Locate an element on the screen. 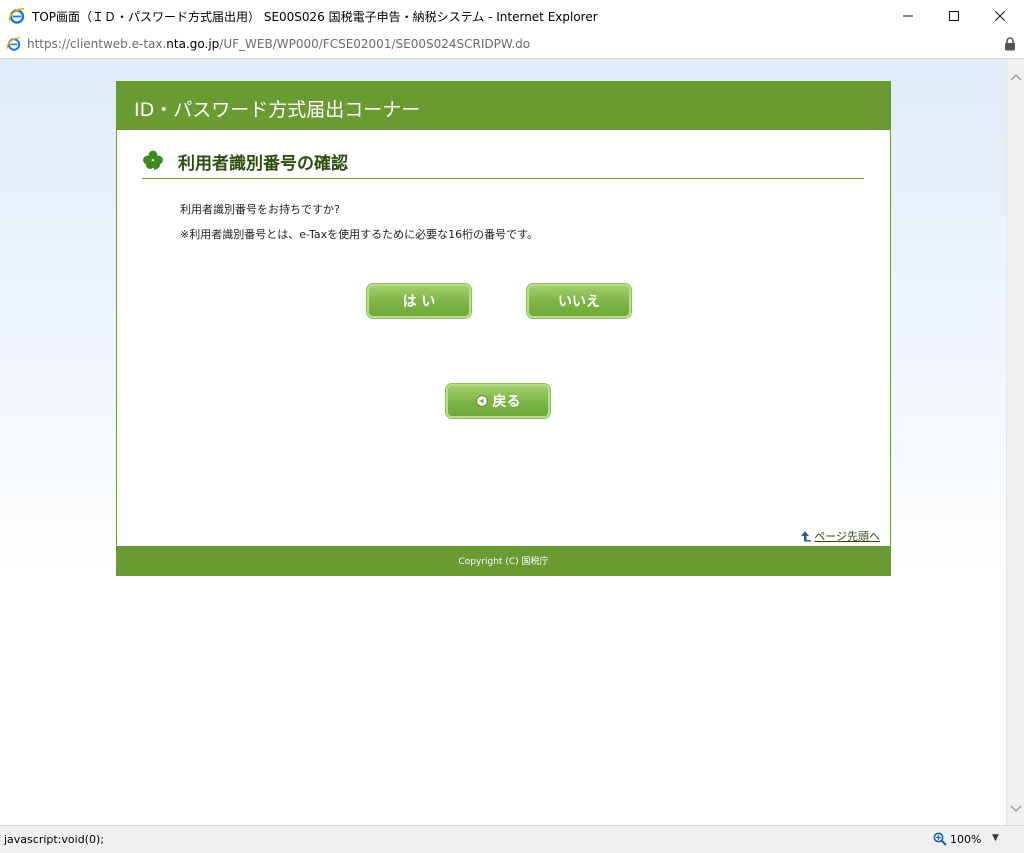 The image size is (1024, 853). status-text: javascript:void(0); is located at coordinates (54, 839).